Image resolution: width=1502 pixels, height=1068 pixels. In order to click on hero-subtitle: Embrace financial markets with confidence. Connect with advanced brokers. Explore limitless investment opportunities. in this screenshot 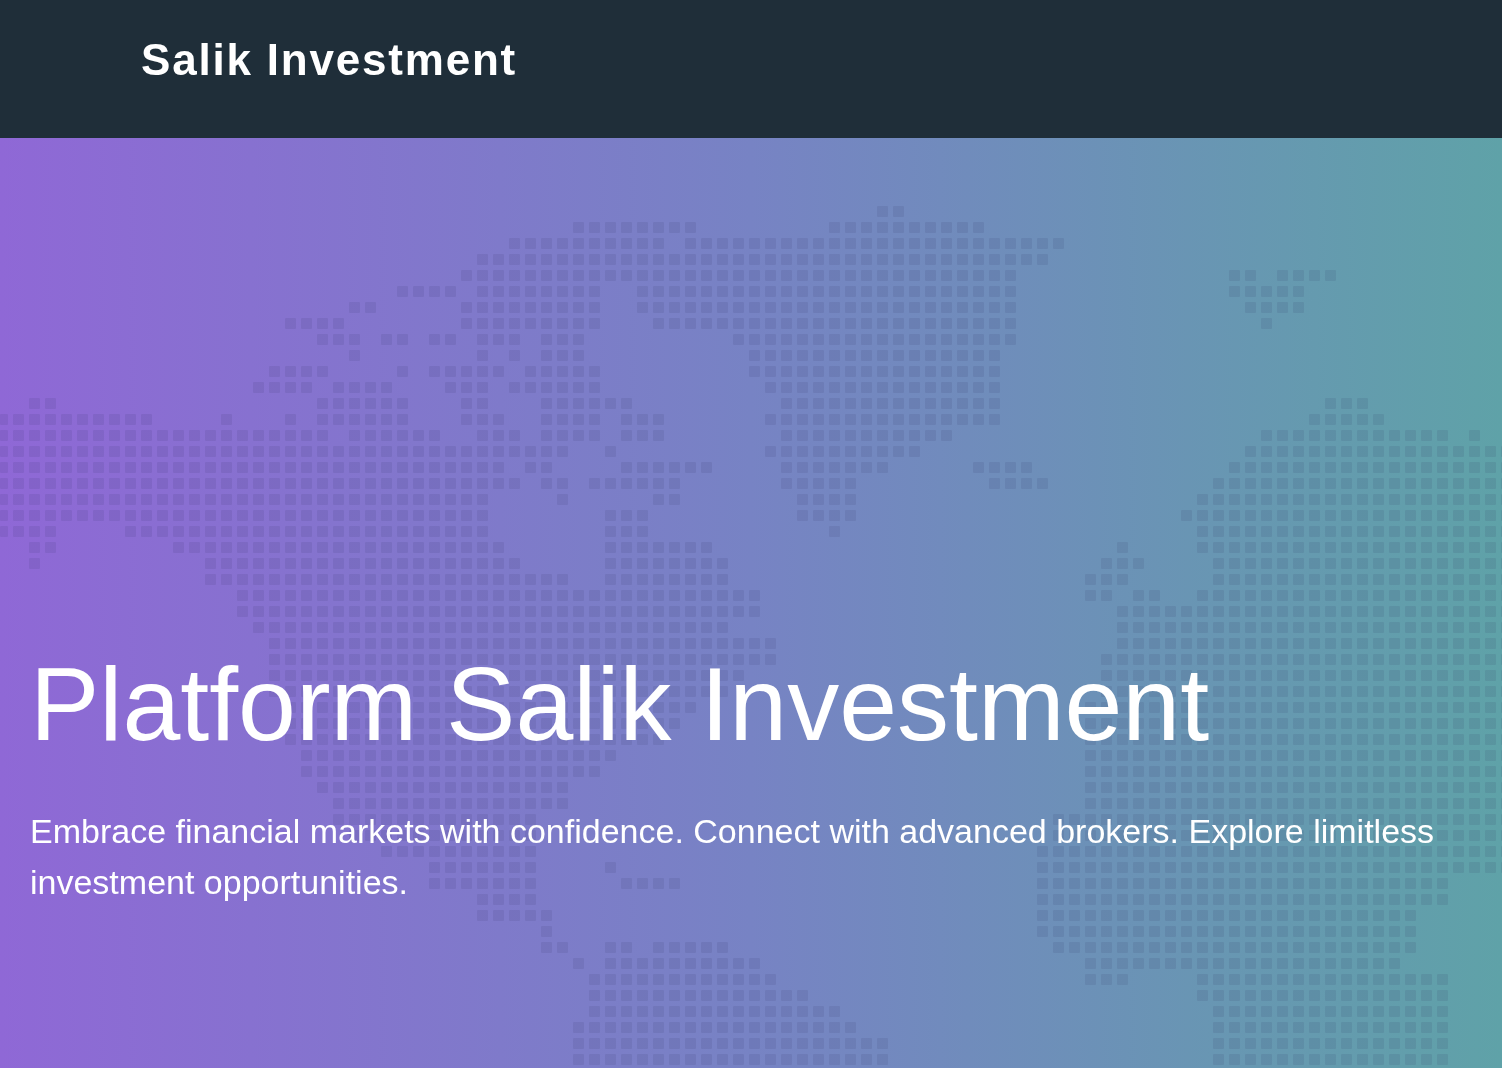, I will do `click(733, 856)`.